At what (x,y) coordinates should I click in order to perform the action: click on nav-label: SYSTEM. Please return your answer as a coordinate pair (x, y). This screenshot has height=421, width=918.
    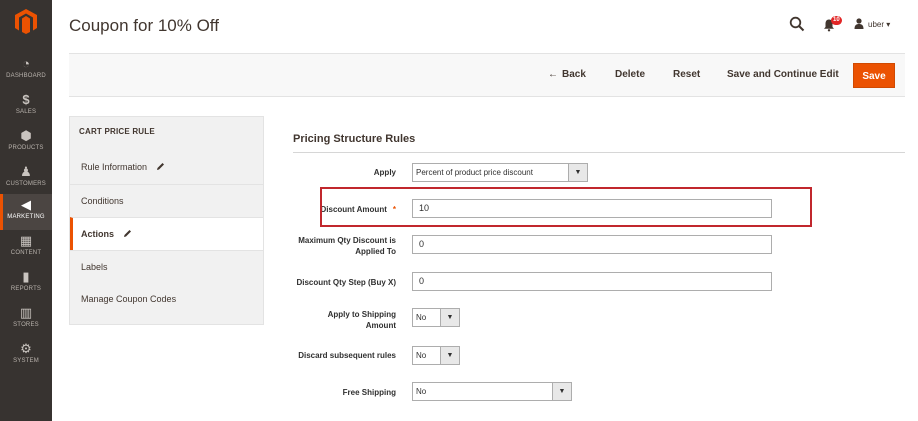
    Looking at the image, I should click on (26, 361).